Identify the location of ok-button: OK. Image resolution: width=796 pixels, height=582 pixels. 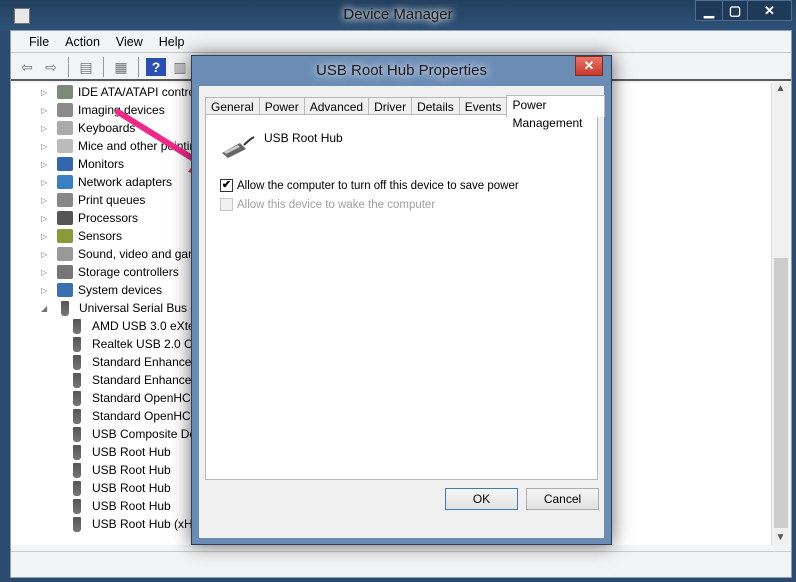
(481, 499).